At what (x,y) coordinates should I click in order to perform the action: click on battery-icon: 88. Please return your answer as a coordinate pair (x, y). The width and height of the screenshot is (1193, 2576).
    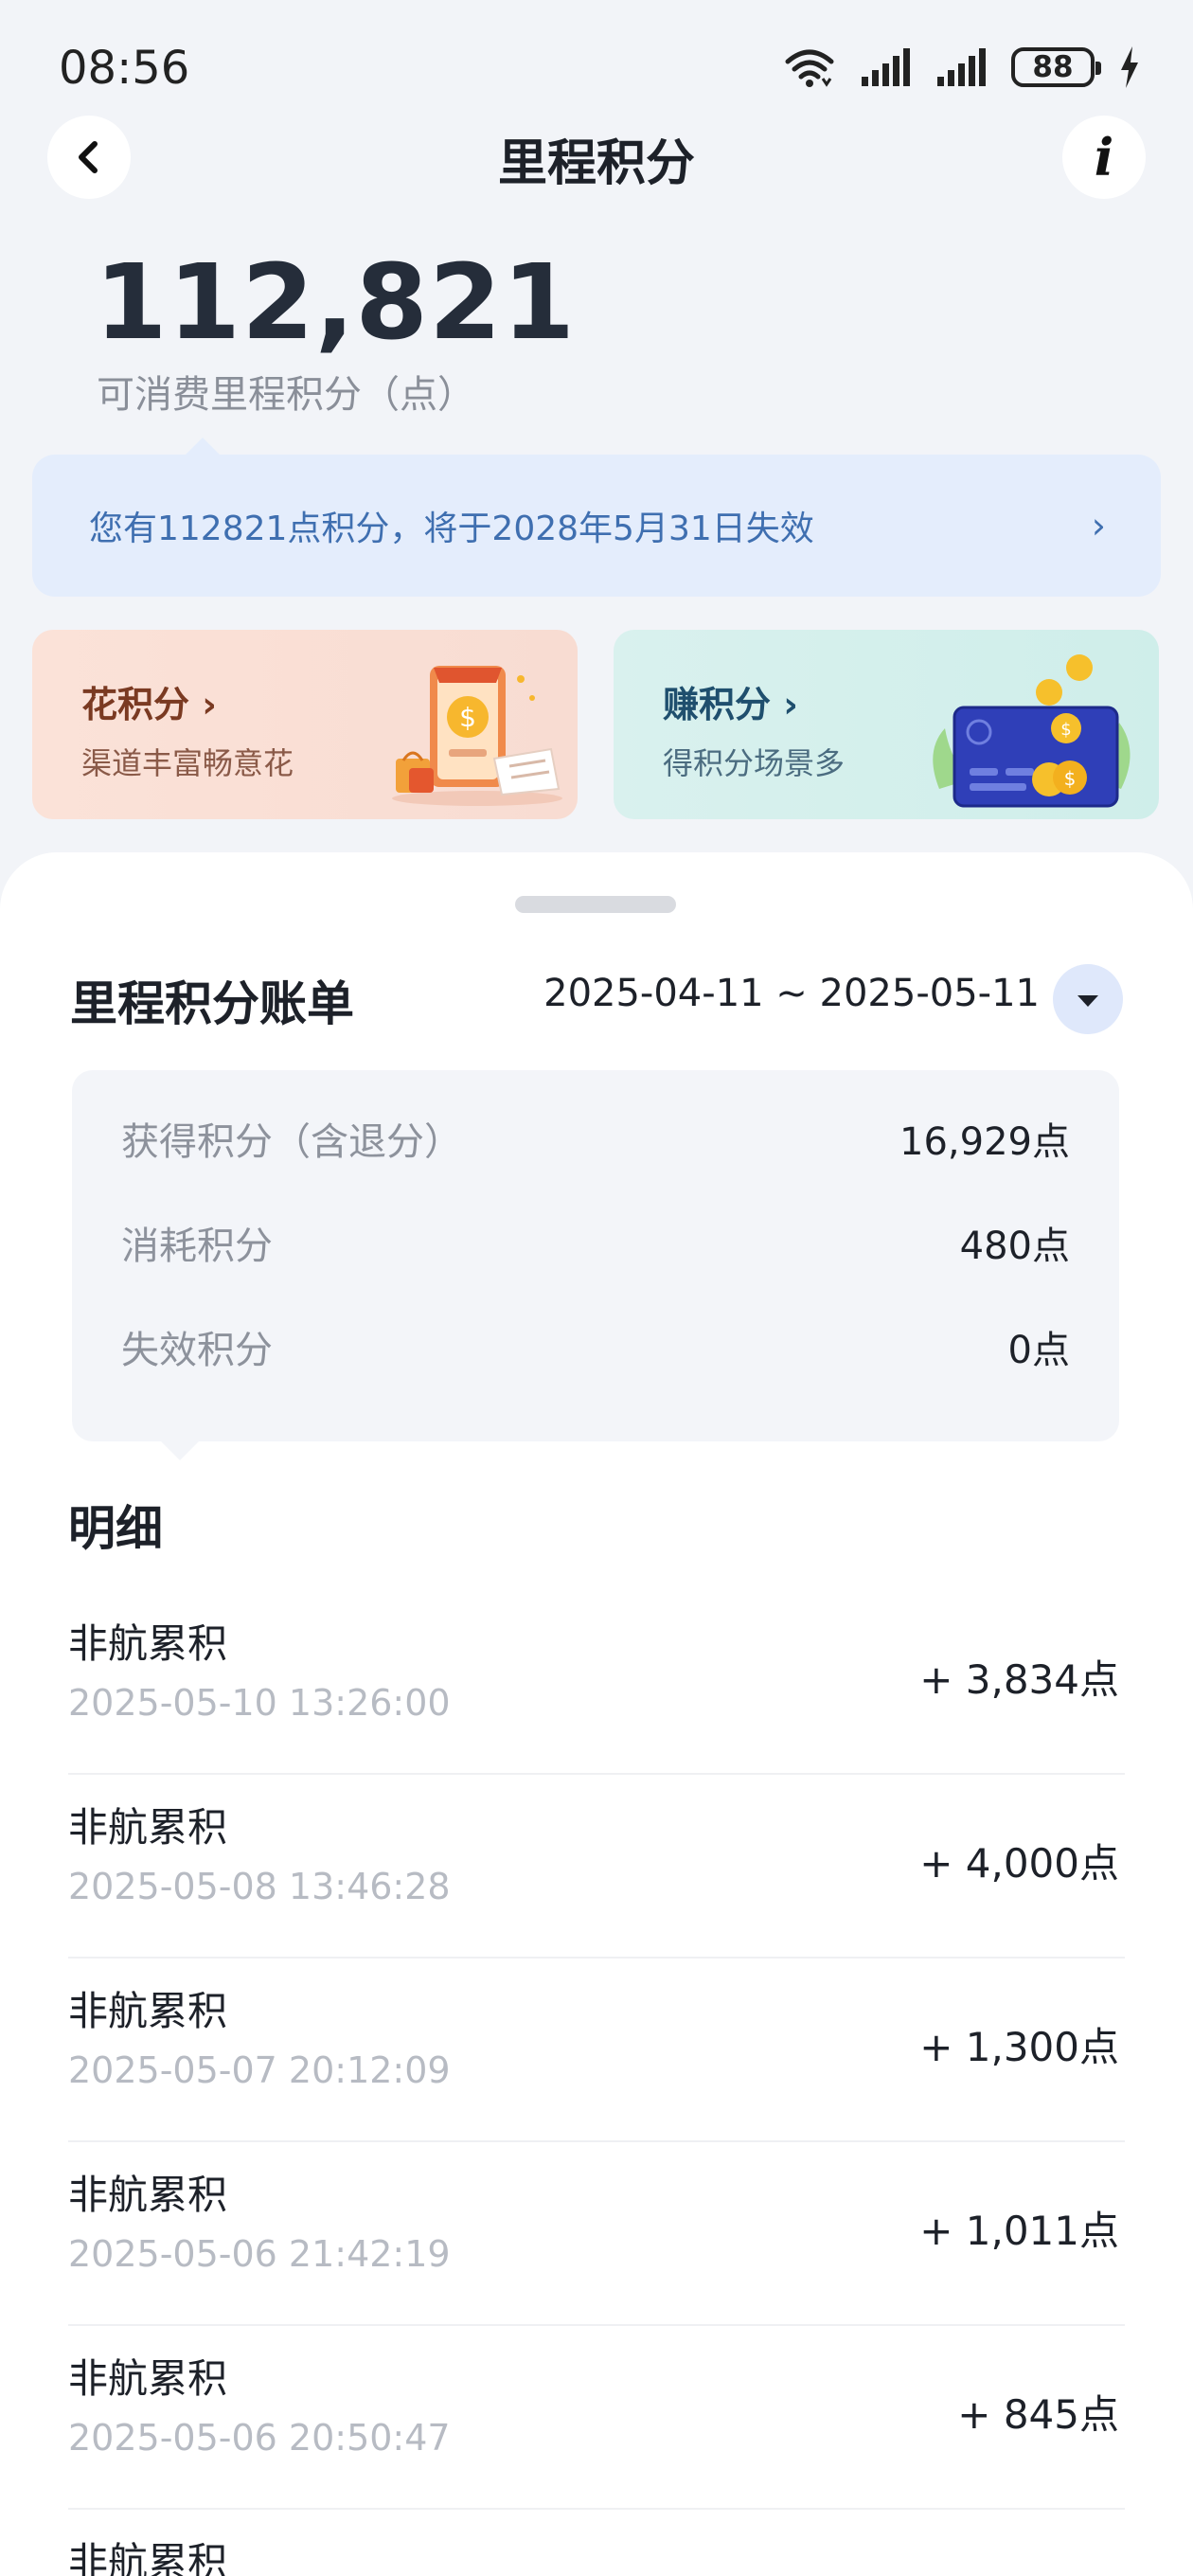
    Looking at the image, I should click on (1056, 67).